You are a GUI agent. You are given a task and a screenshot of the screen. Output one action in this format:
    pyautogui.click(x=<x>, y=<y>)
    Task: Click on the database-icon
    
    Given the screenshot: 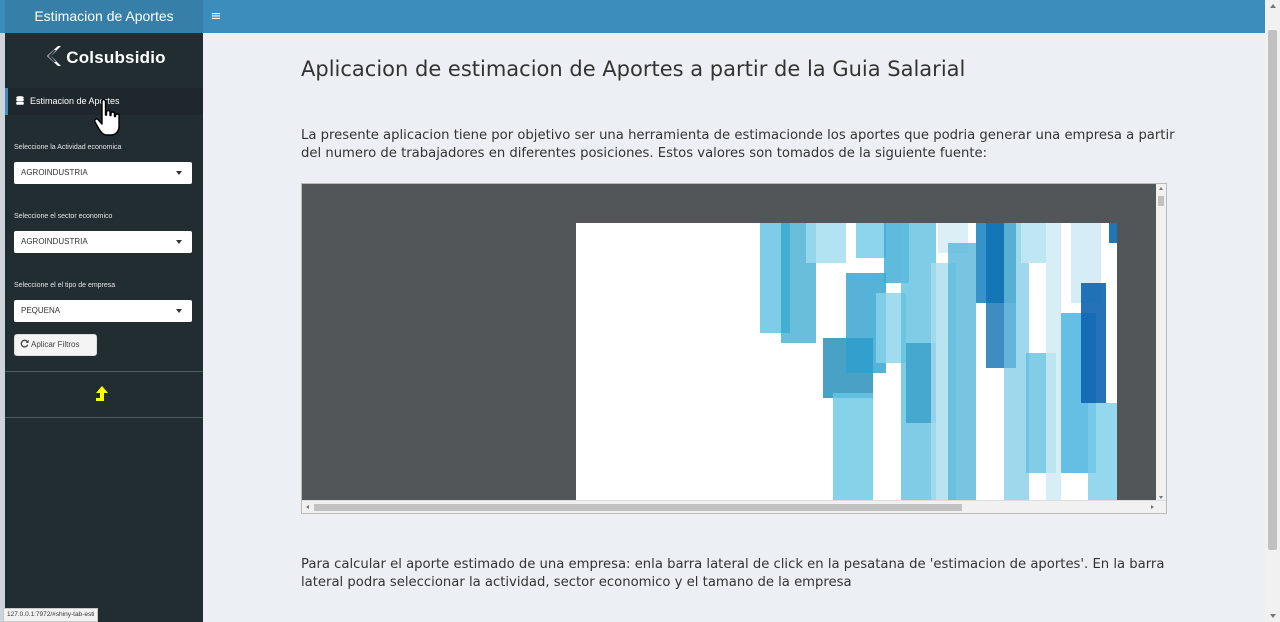 What is the action you would take?
    pyautogui.click(x=20, y=100)
    